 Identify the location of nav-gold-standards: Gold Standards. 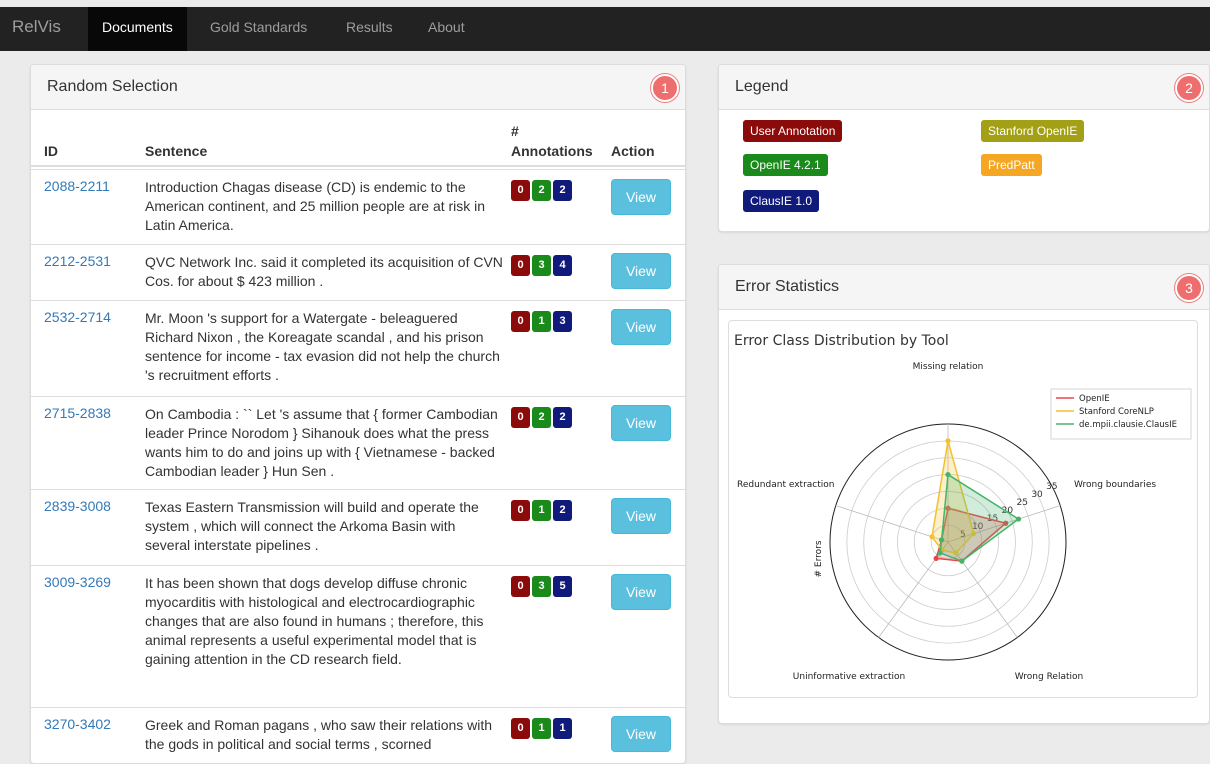
(258, 29).